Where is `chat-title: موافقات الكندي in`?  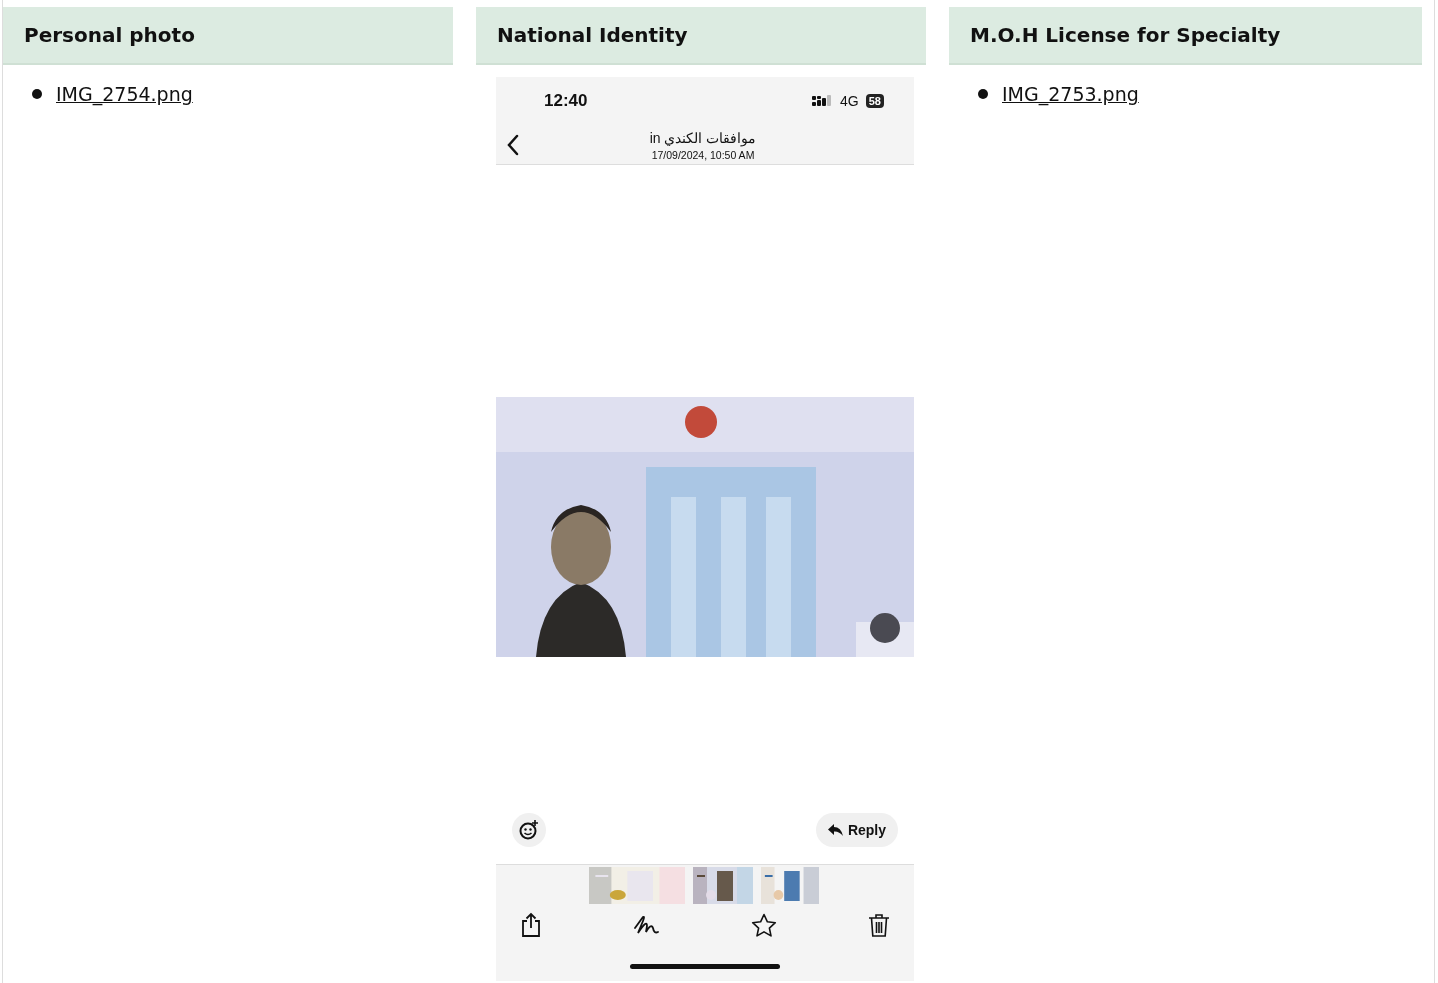 chat-title: موافقات الكندي in is located at coordinates (703, 137).